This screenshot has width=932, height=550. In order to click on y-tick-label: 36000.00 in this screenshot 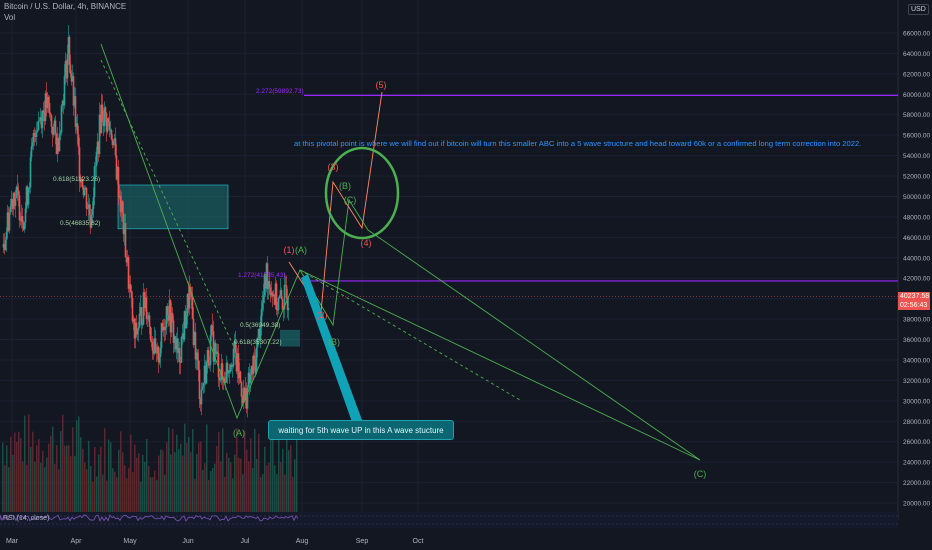, I will do `click(916, 340)`.